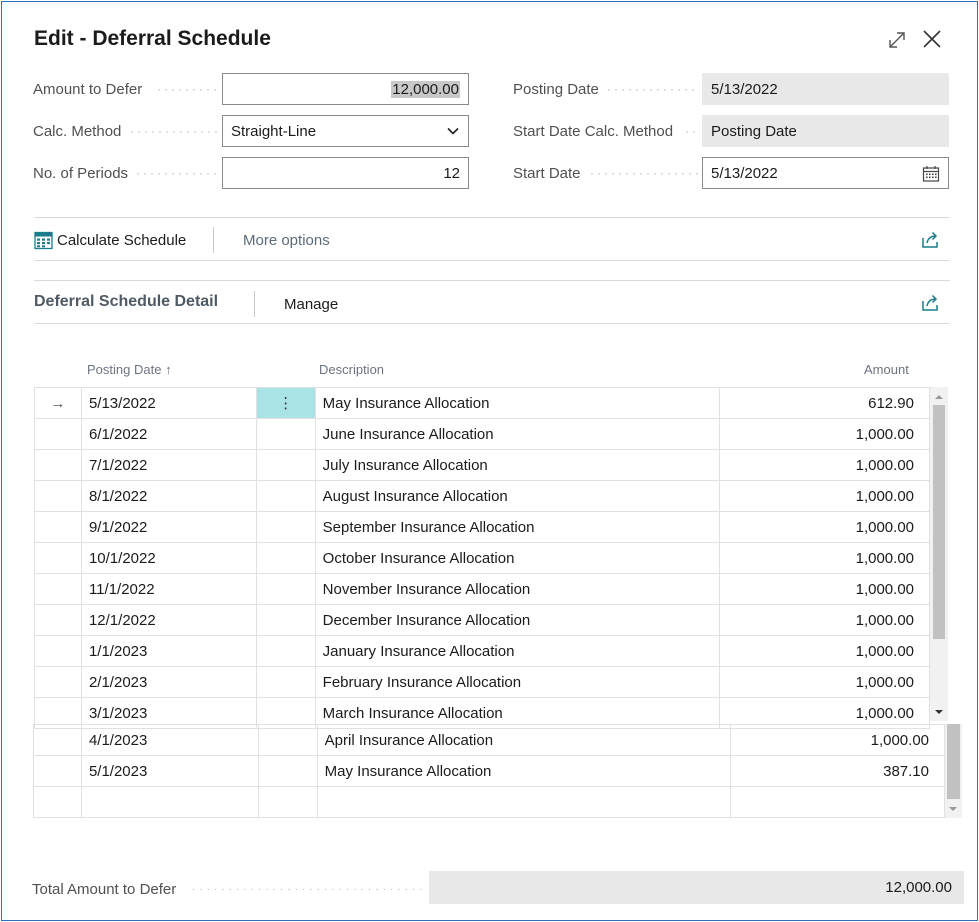 The image size is (979, 922). Describe the element at coordinates (517, 496) in the screenshot. I see `row-description: August Insurance Allocation` at that location.